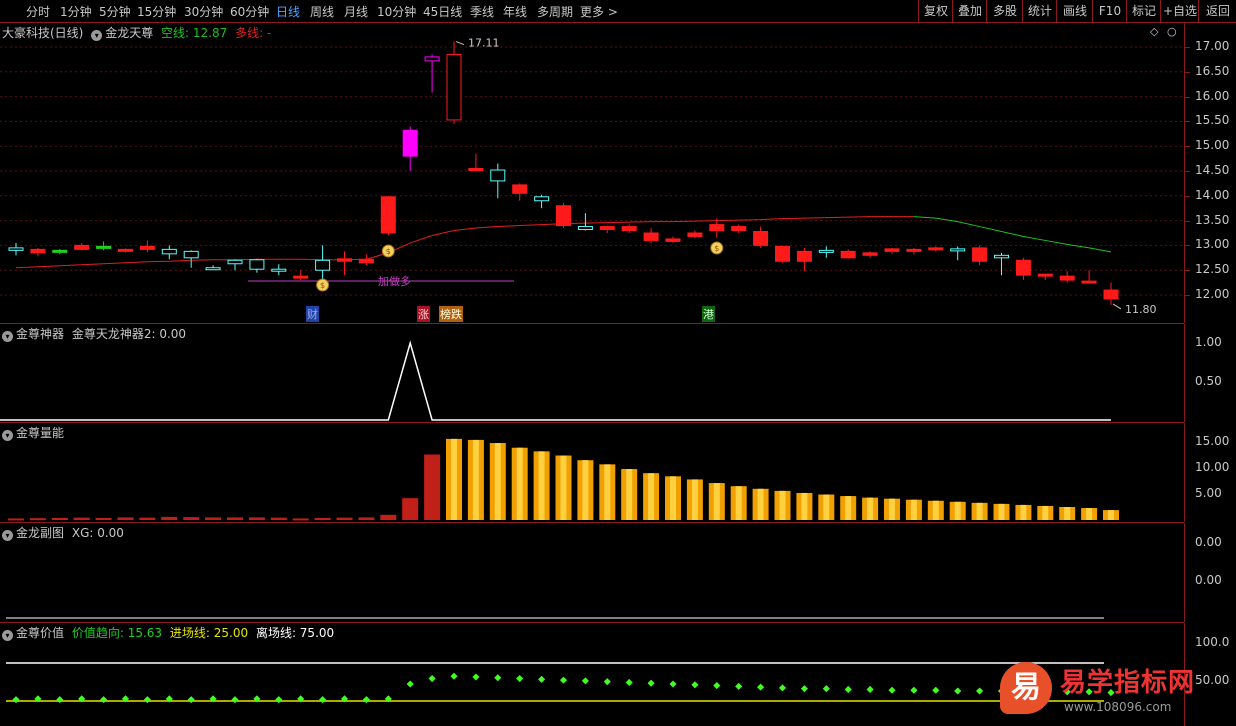  Describe the element at coordinates (1039, 11) in the screenshot. I see `toolbar-button-3: 统计` at that location.